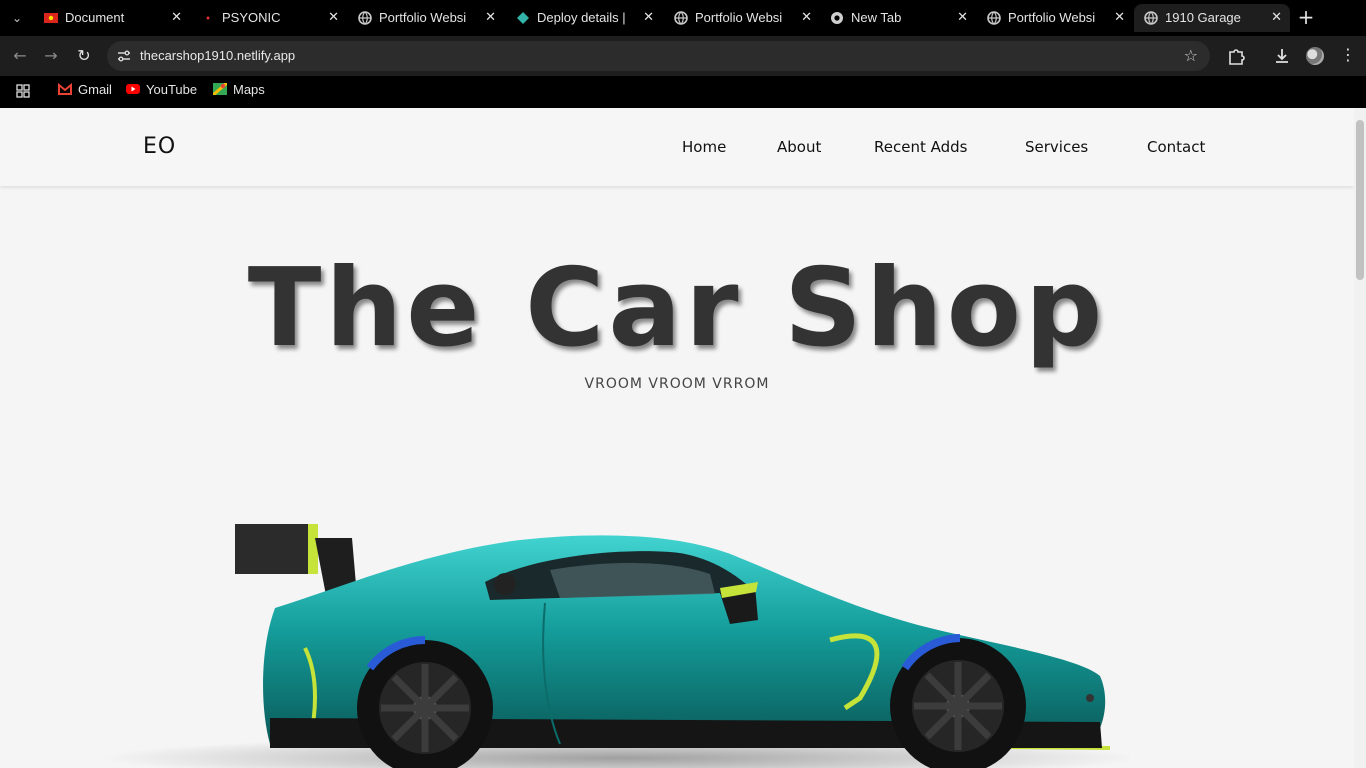  I want to click on hero-subtitle: VROOM VROOM VRROM, so click(677, 384).